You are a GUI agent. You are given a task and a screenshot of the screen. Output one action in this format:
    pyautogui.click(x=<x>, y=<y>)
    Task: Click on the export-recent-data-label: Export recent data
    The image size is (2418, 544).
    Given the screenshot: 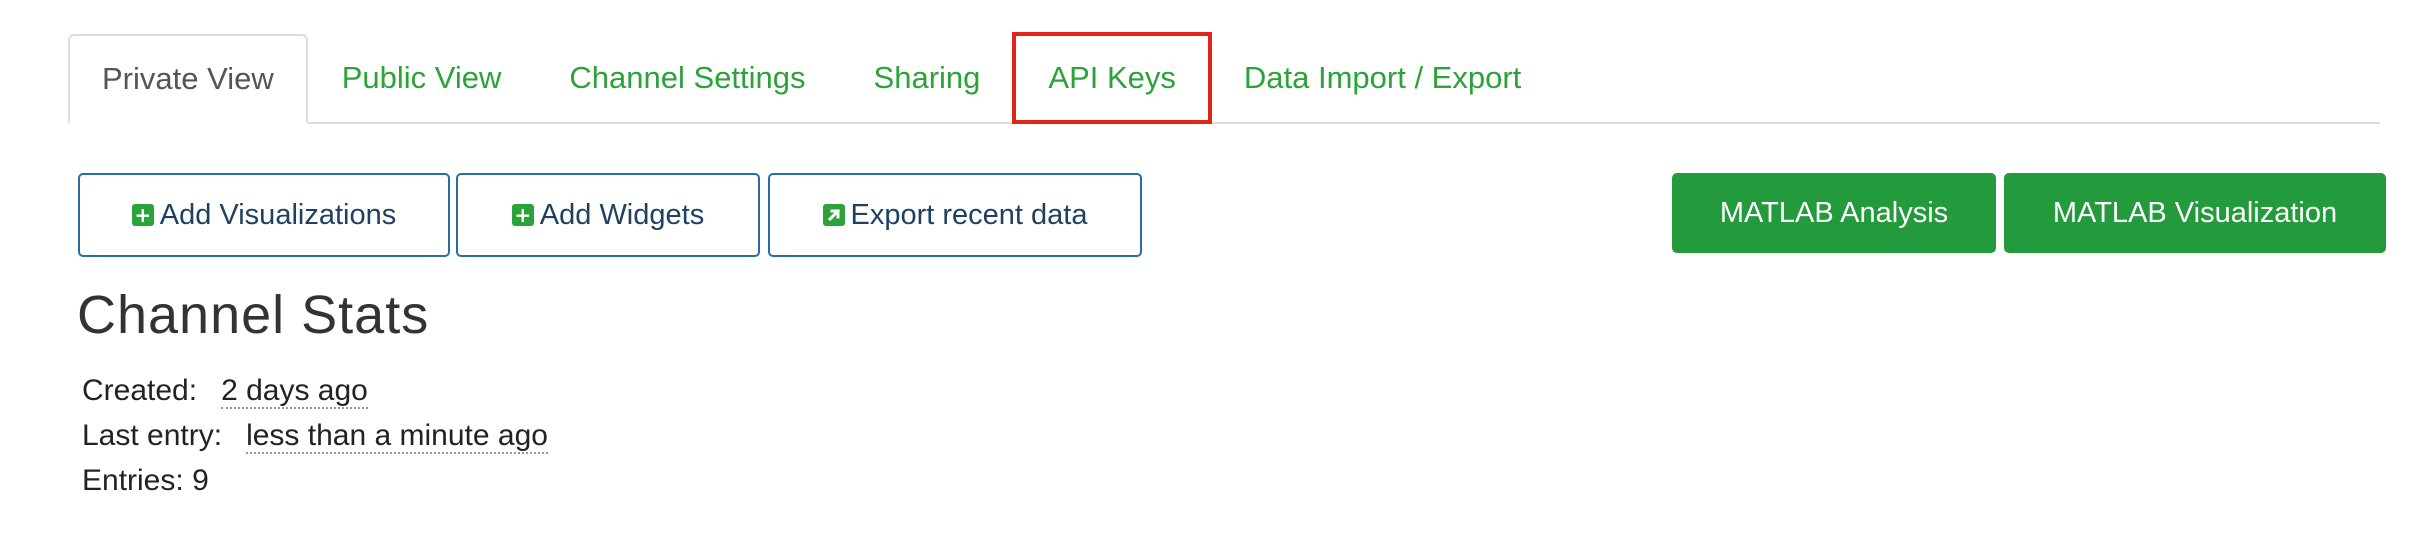 What is the action you would take?
    pyautogui.click(x=969, y=214)
    